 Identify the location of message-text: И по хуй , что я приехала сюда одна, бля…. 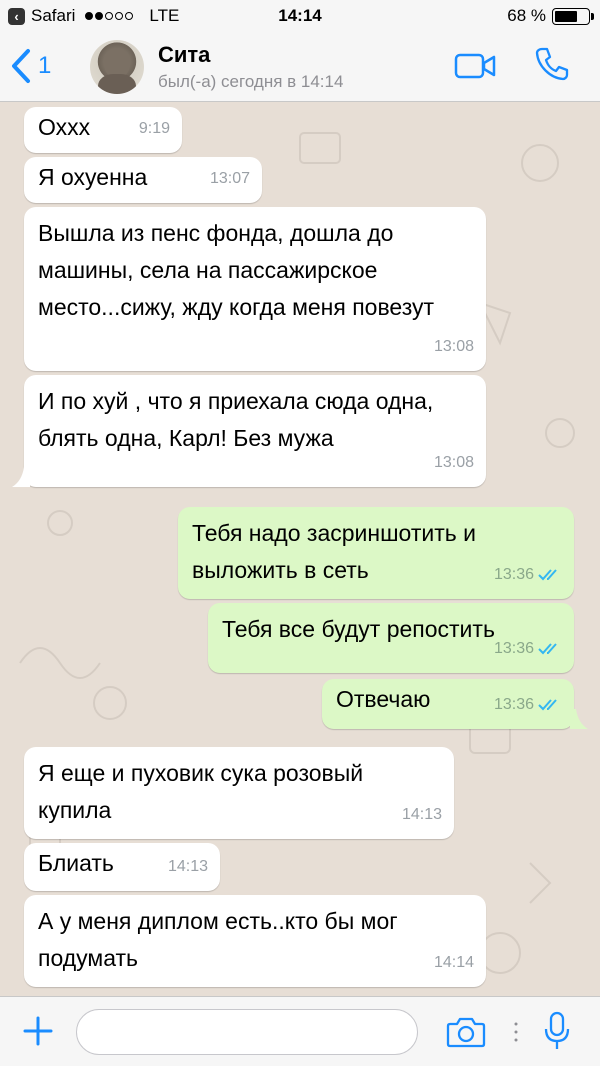
(236, 419).